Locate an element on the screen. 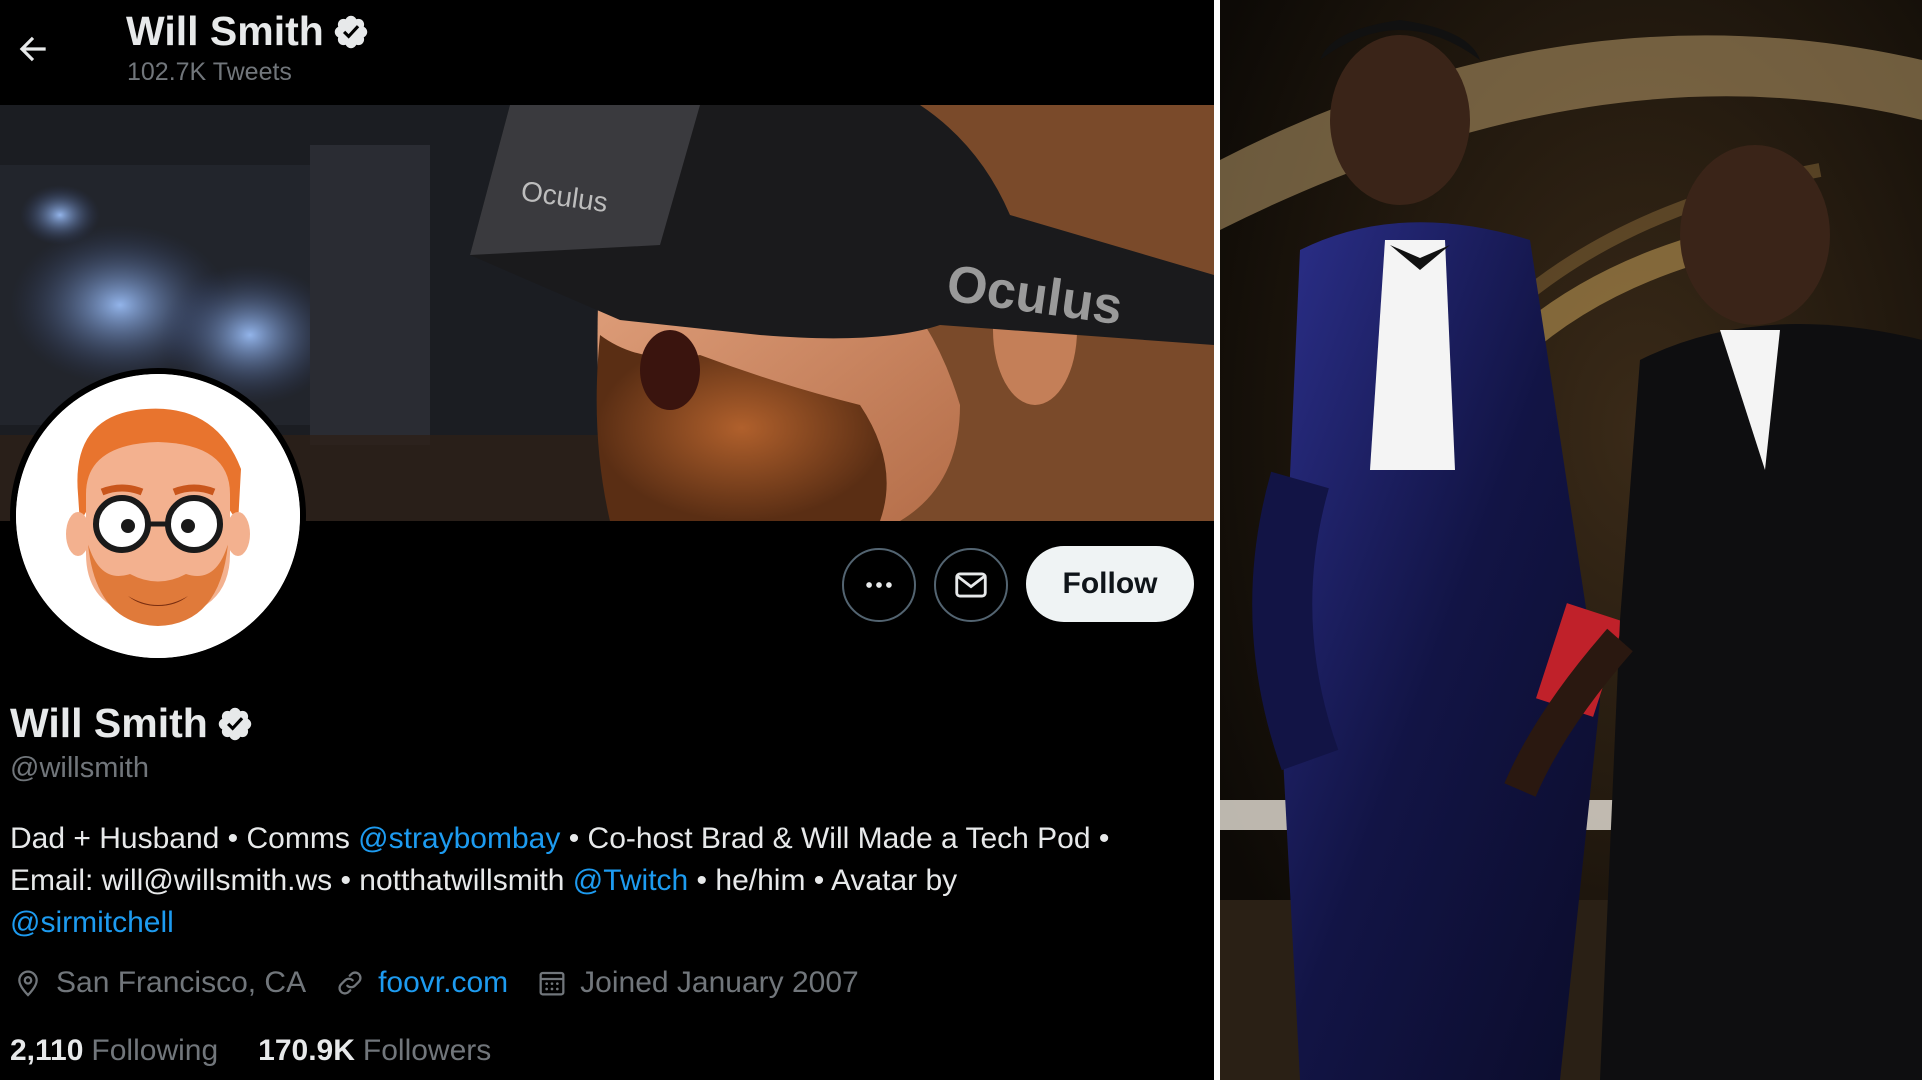 Image resolution: width=1922 pixels, height=1080 pixels. message-button is located at coordinates (971, 585).